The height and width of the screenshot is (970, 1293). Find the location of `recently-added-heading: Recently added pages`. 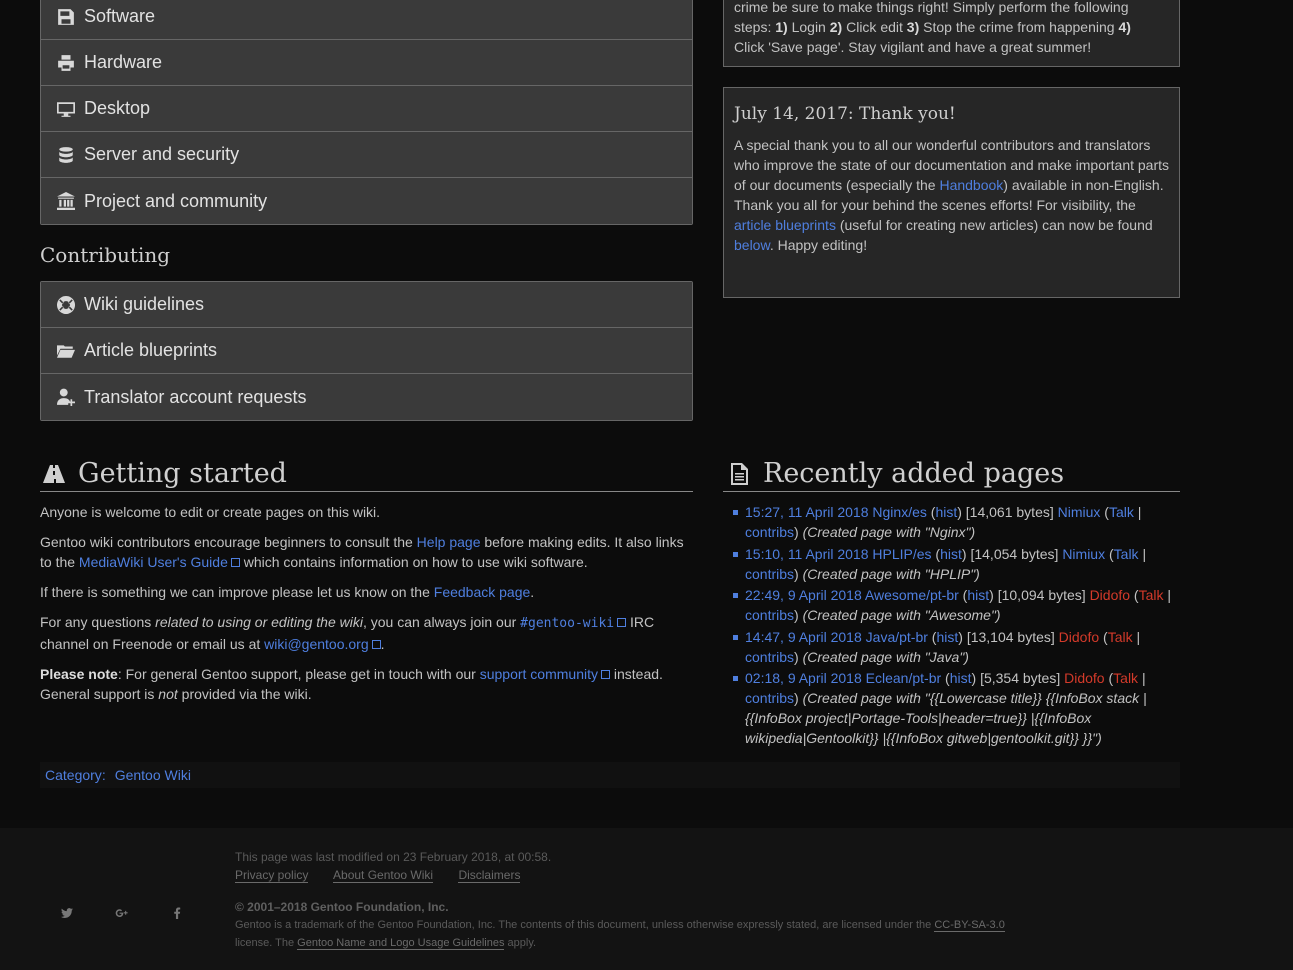

recently-added-heading: Recently added pages is located at coordinates (951, 474).